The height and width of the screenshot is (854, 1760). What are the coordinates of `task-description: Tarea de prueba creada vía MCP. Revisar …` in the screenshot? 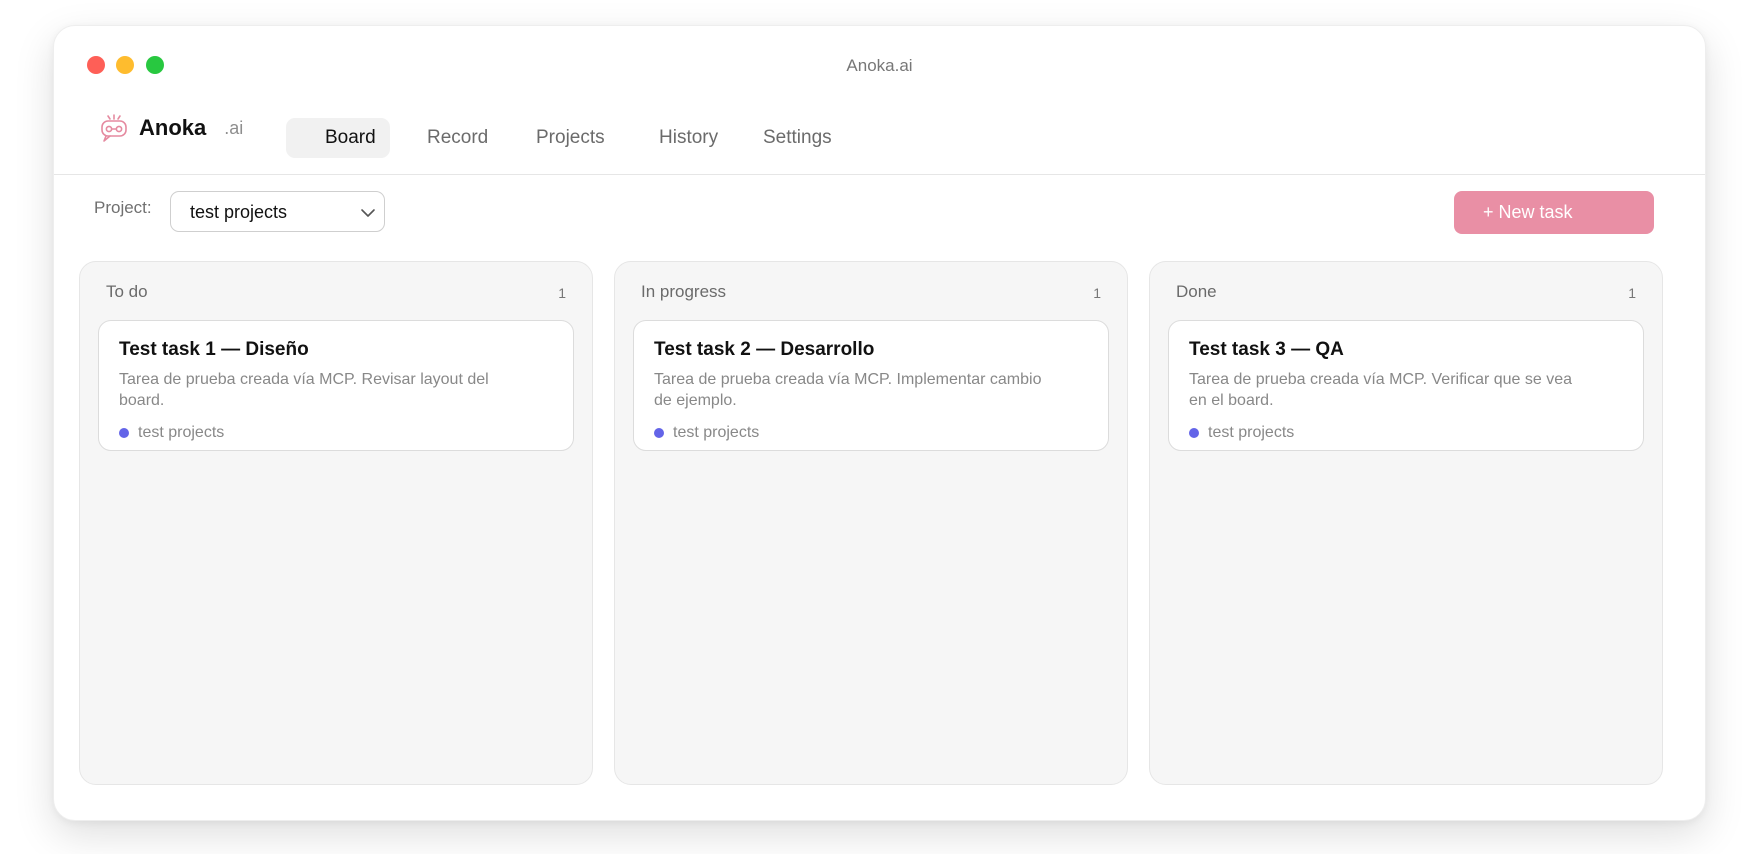 It's located at (304, 390).